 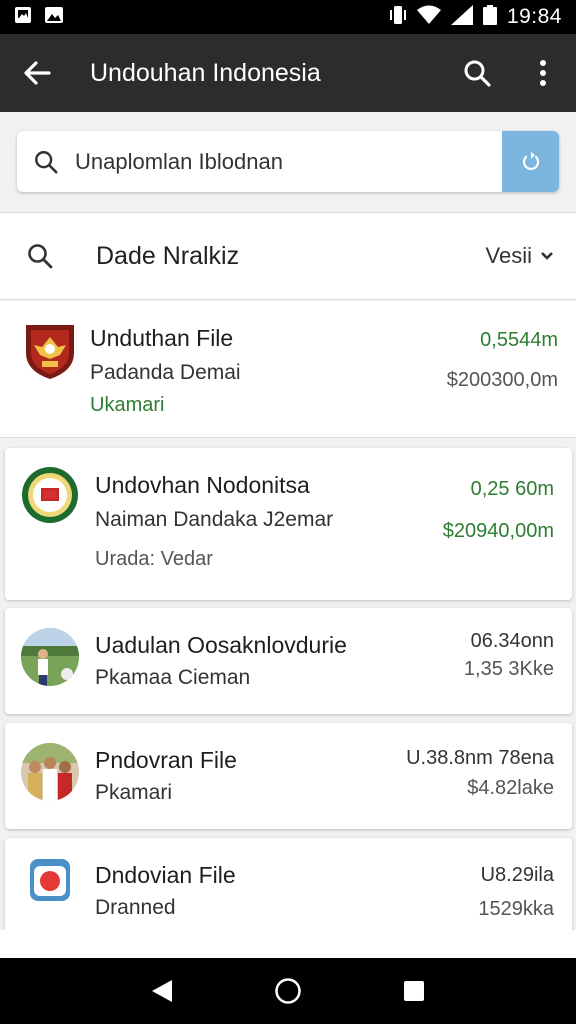 I want to click on item-title: Uadulan Oosaknlovdurie, so click(x=221, y=645).